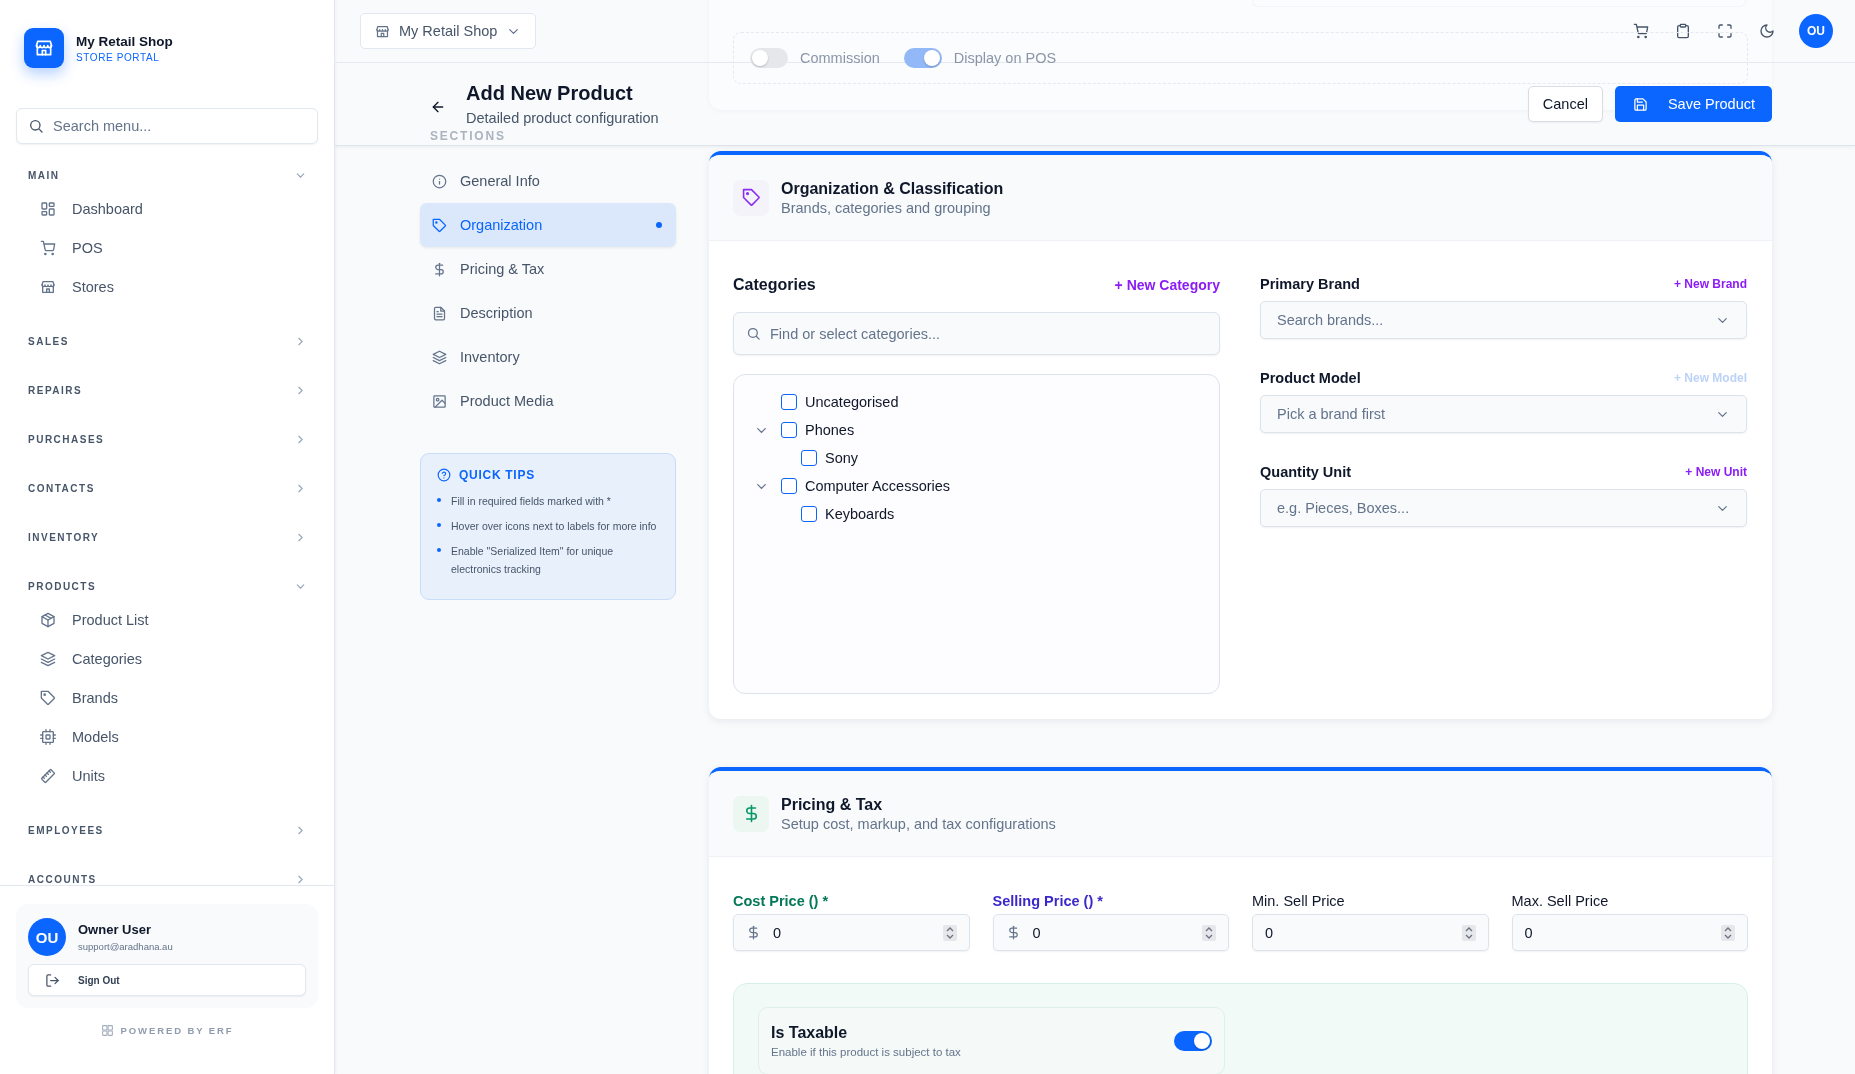  I want to click on moon-icon, so click(1767, 31).